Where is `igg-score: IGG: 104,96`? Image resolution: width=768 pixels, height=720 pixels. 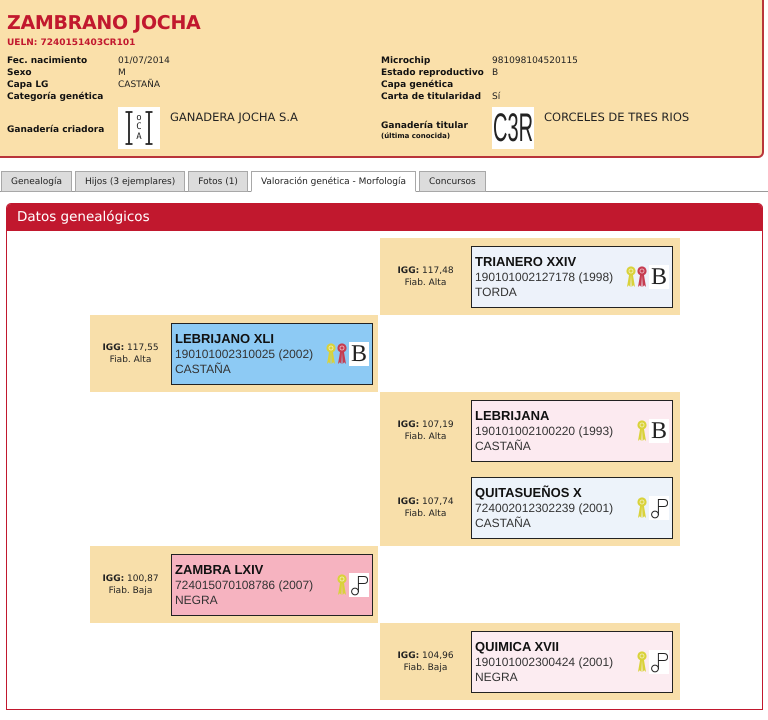
igg-score: IGG: 104,96 is located at coordinates (425, 656).